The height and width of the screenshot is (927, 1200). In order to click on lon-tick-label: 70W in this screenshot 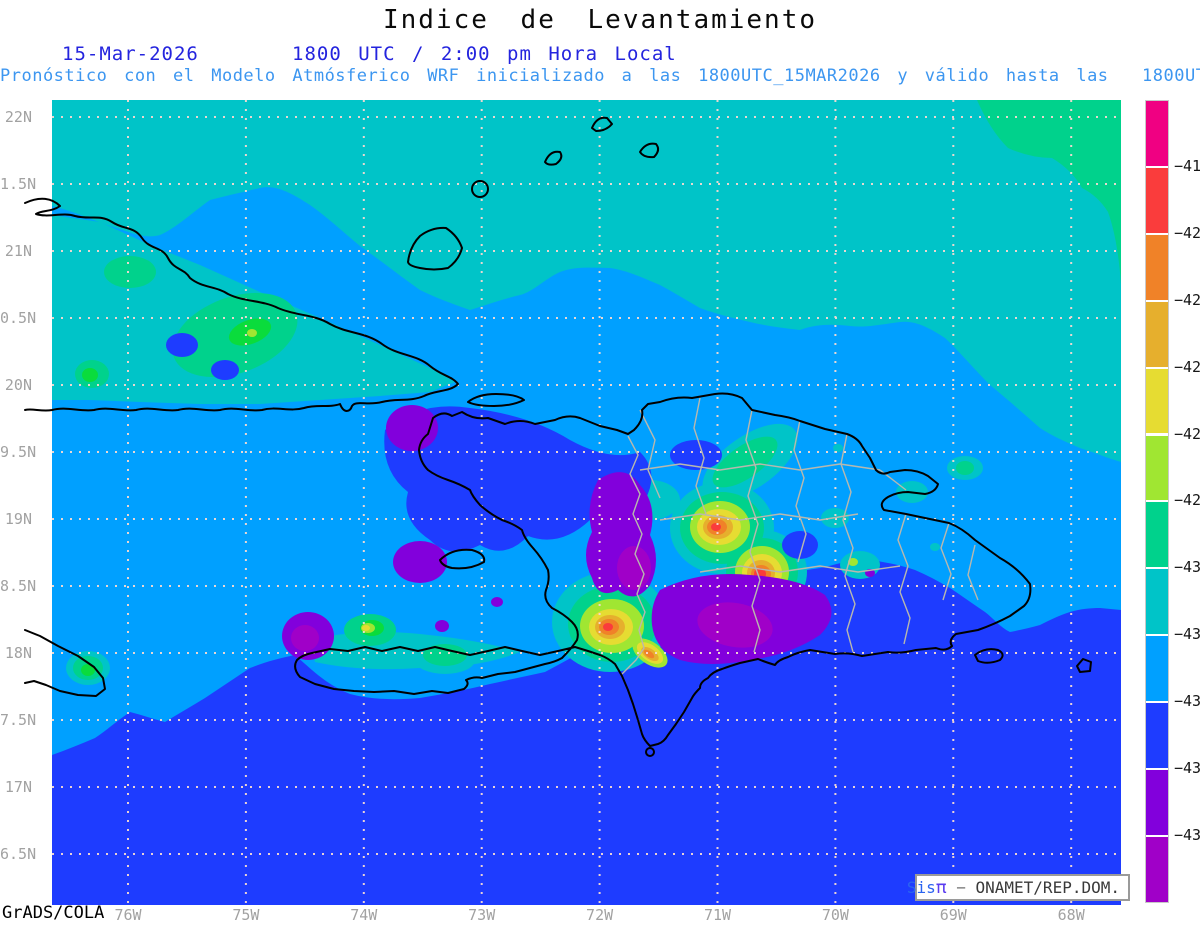, I will do `click(835, 915)`.